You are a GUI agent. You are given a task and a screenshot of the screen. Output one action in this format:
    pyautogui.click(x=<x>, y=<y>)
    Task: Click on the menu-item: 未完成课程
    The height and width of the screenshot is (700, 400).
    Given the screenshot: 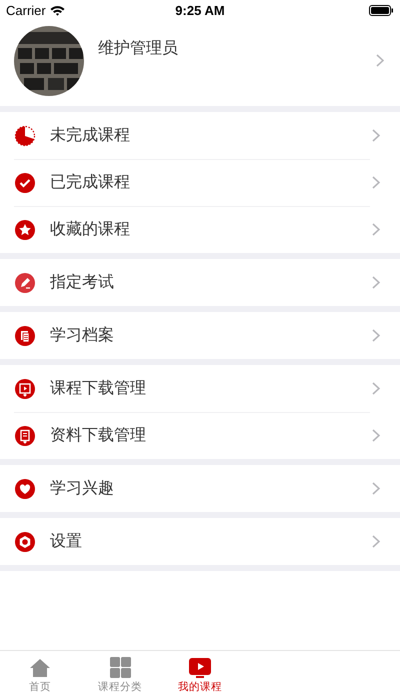 What is the action you would take?
    pyautogui.click(x=200, y=135)
    